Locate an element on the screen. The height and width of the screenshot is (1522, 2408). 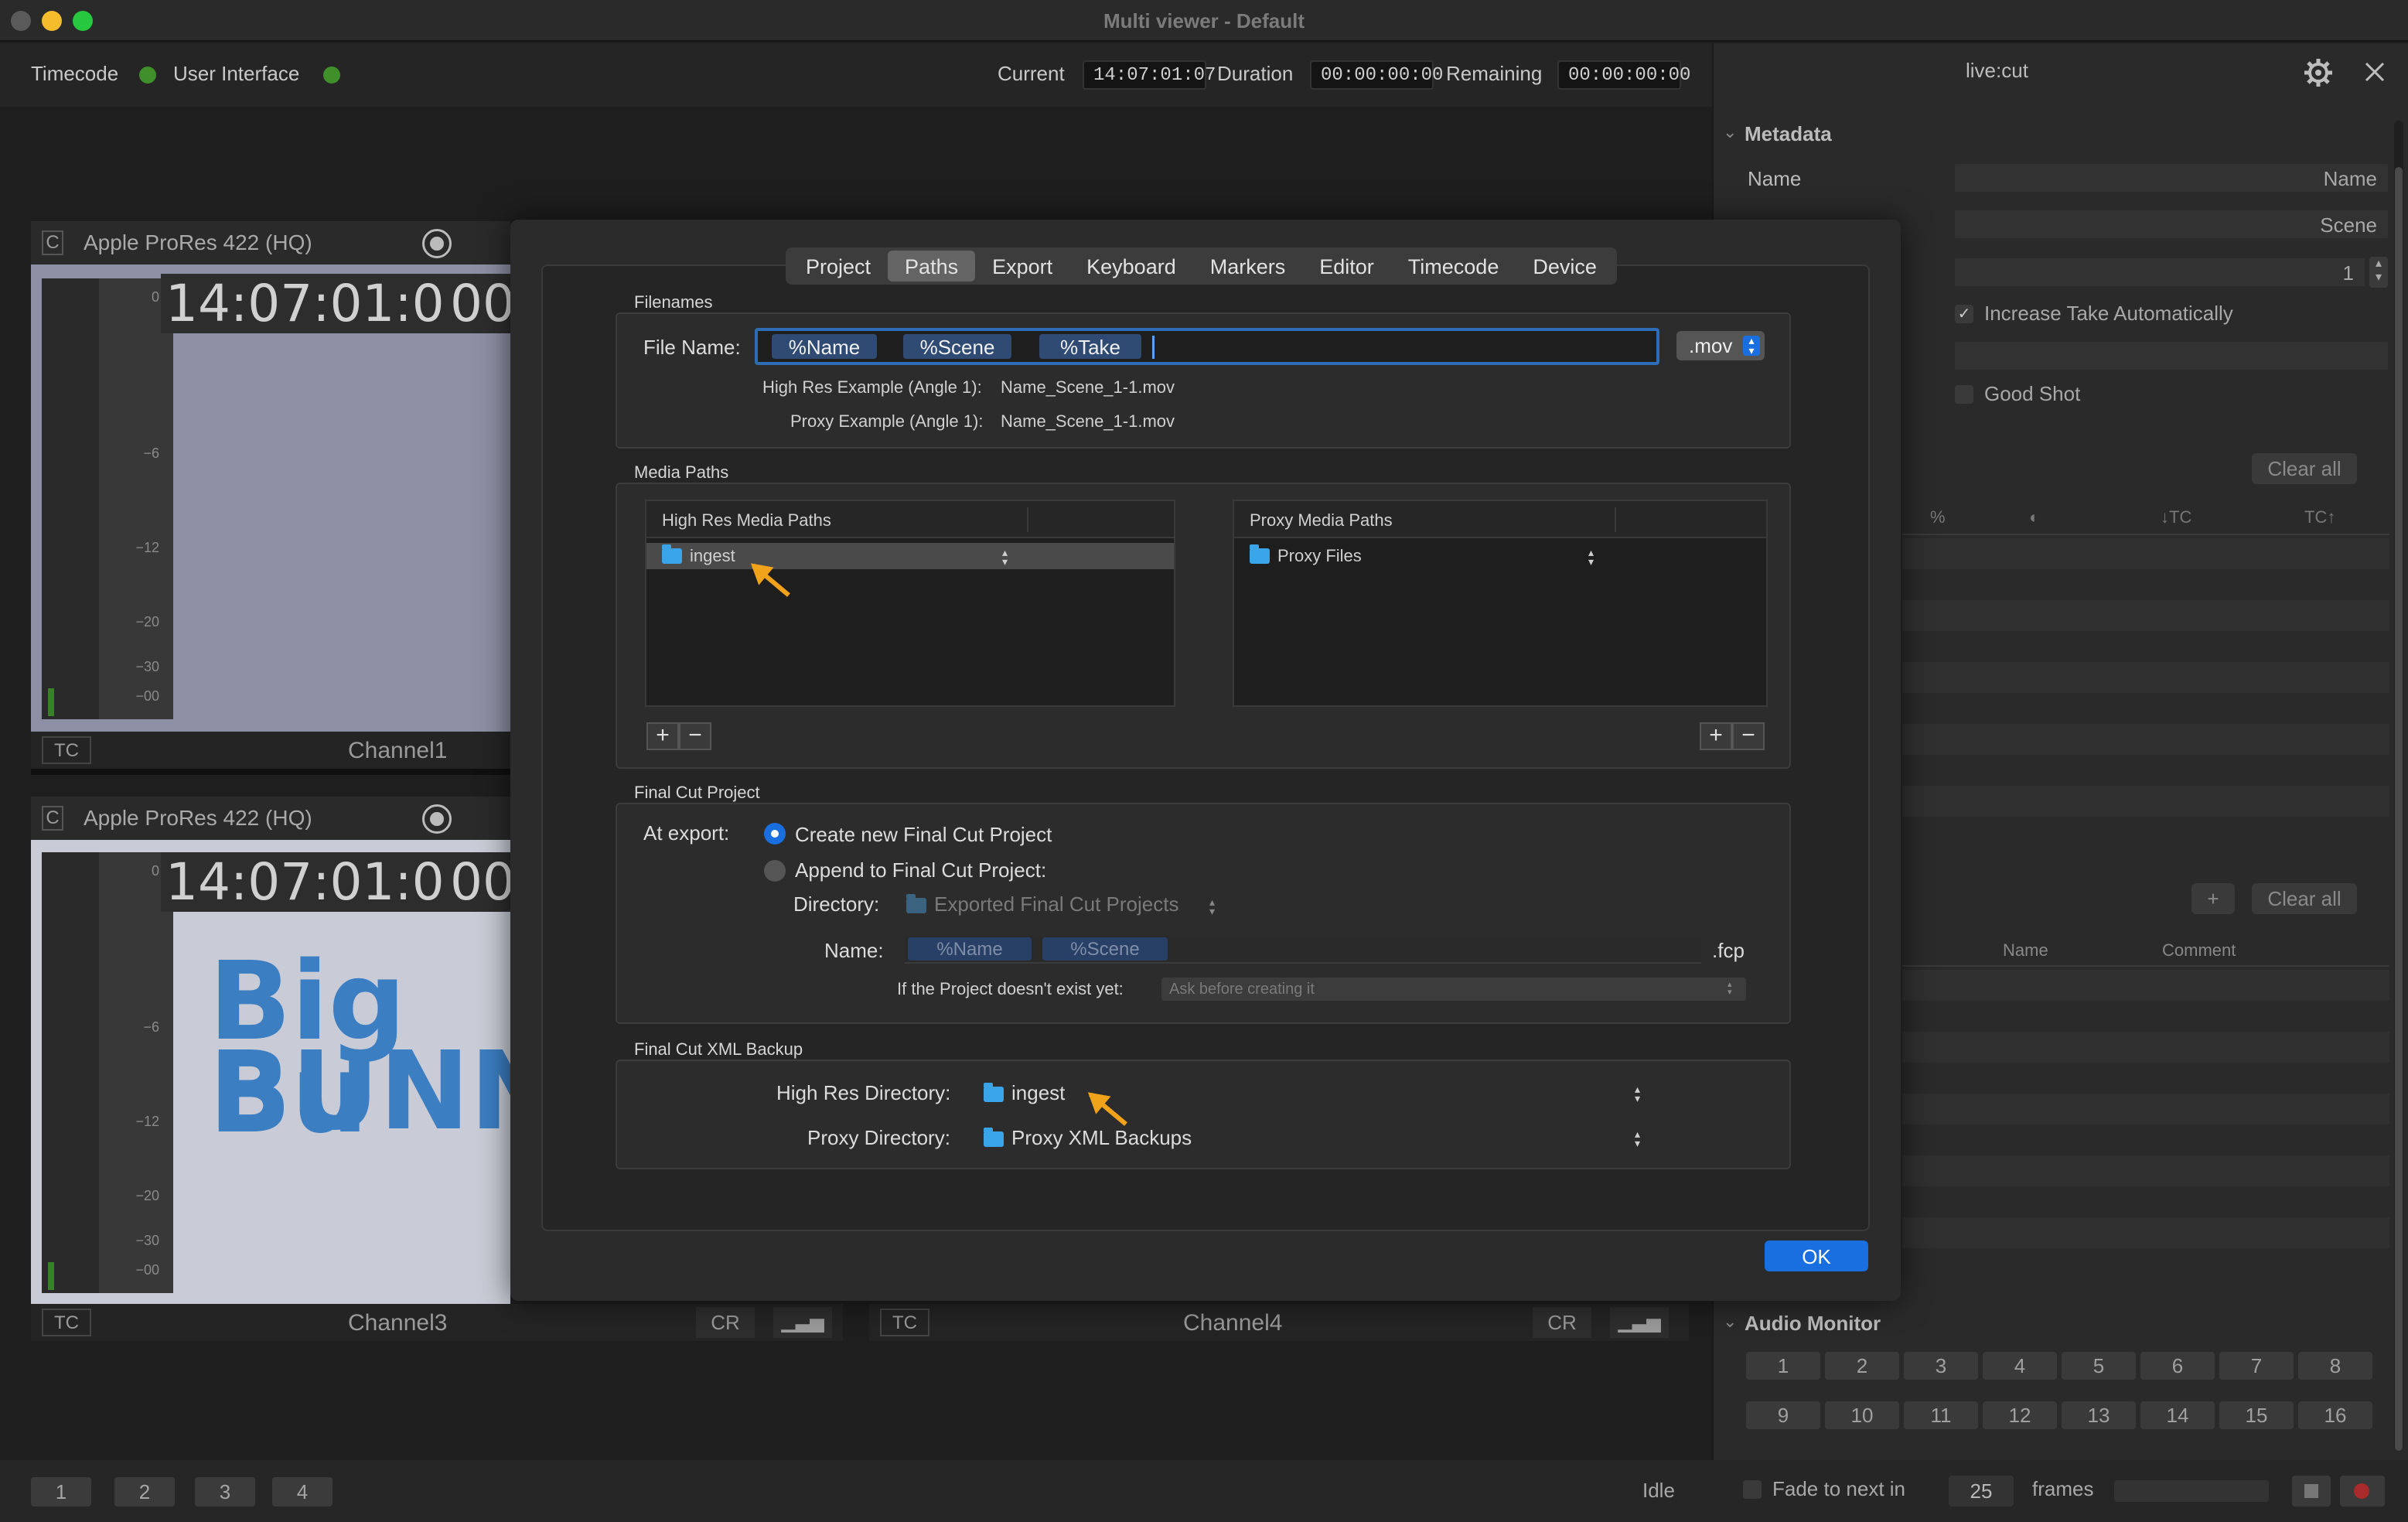
create-project-radio is located at coordinates (775, 834).